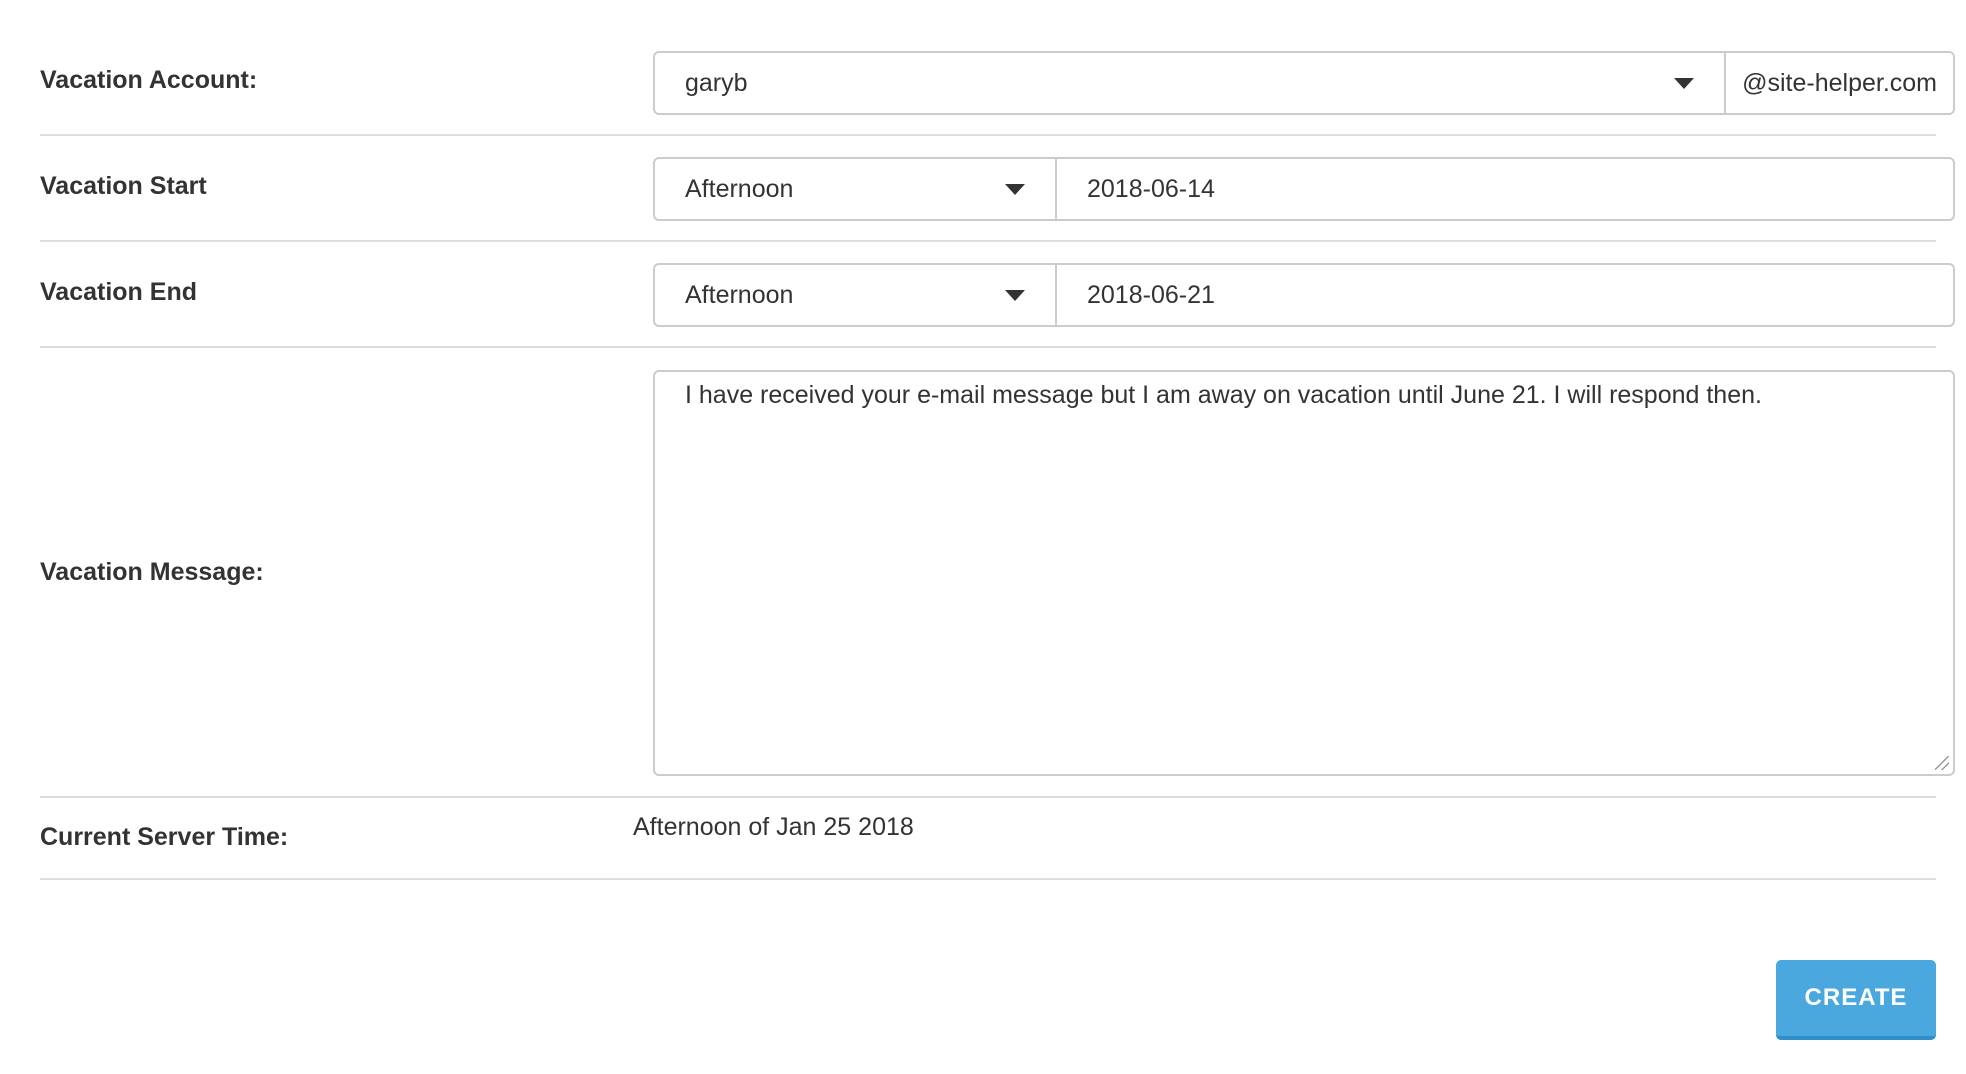 The height and width of the screenshot is (1074, 1966). What do you see at coordinates (1189, 83) in the screenshot?
I see `vacation-account-select: garyb` at bounding box center [1189, 83].